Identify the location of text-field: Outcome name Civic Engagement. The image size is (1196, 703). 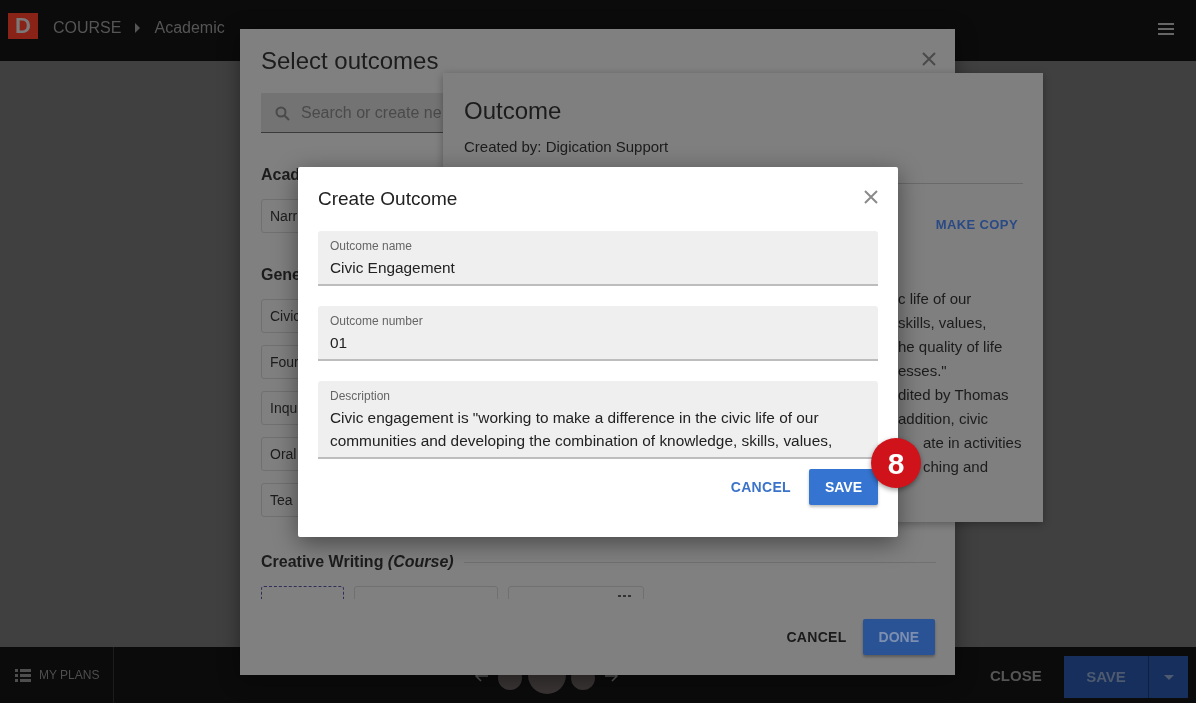
(598, 259).